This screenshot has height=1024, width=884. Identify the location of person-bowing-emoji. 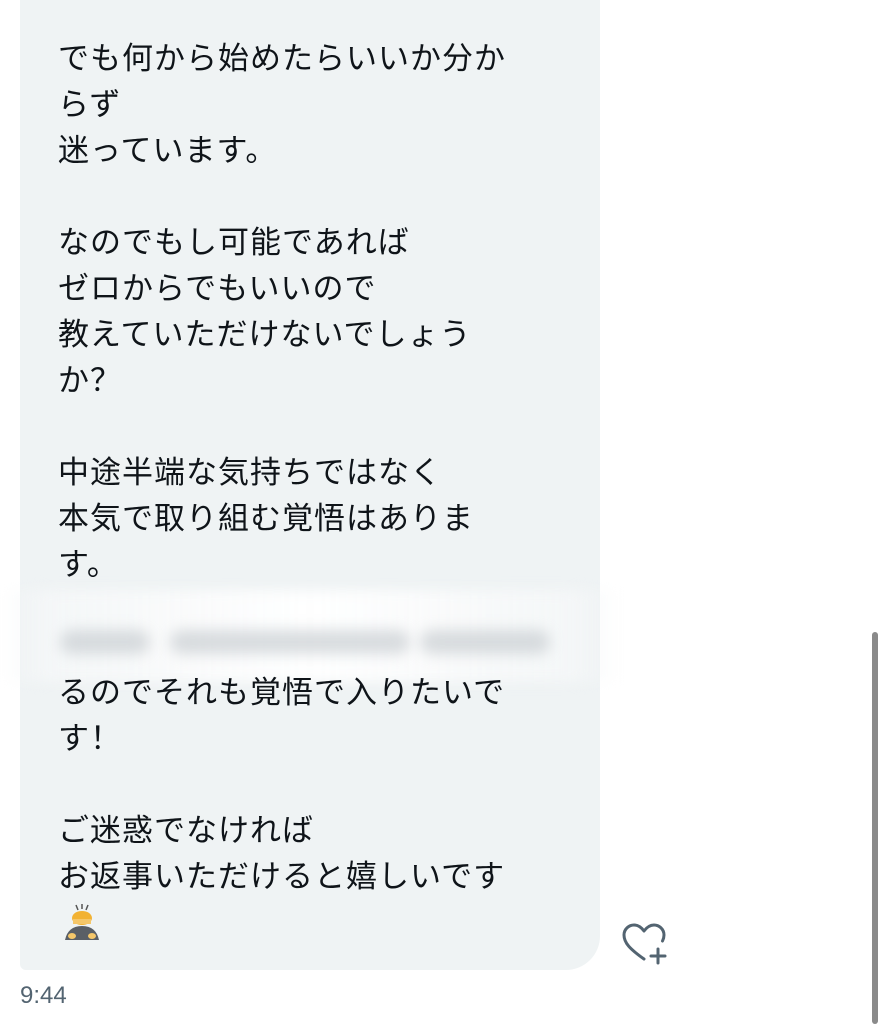
(82, 922).